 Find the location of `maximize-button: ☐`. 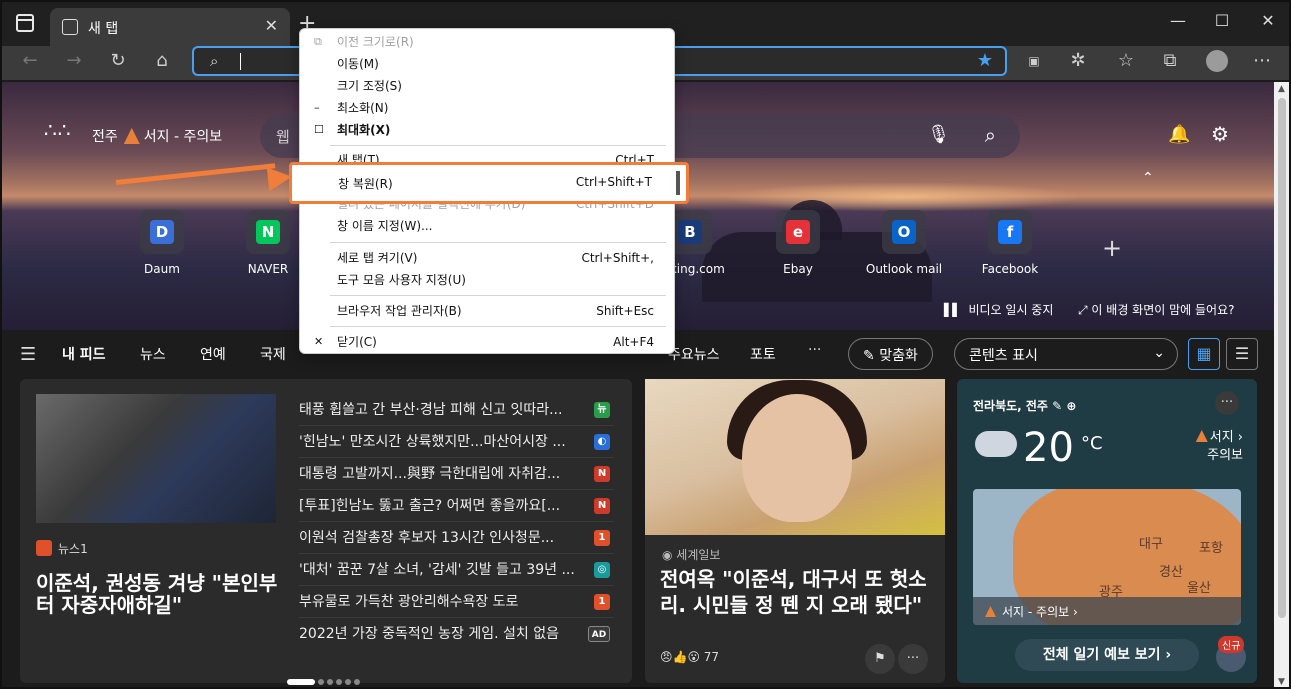

maximize-button: ☐ is located at coordinates (1222, 20).